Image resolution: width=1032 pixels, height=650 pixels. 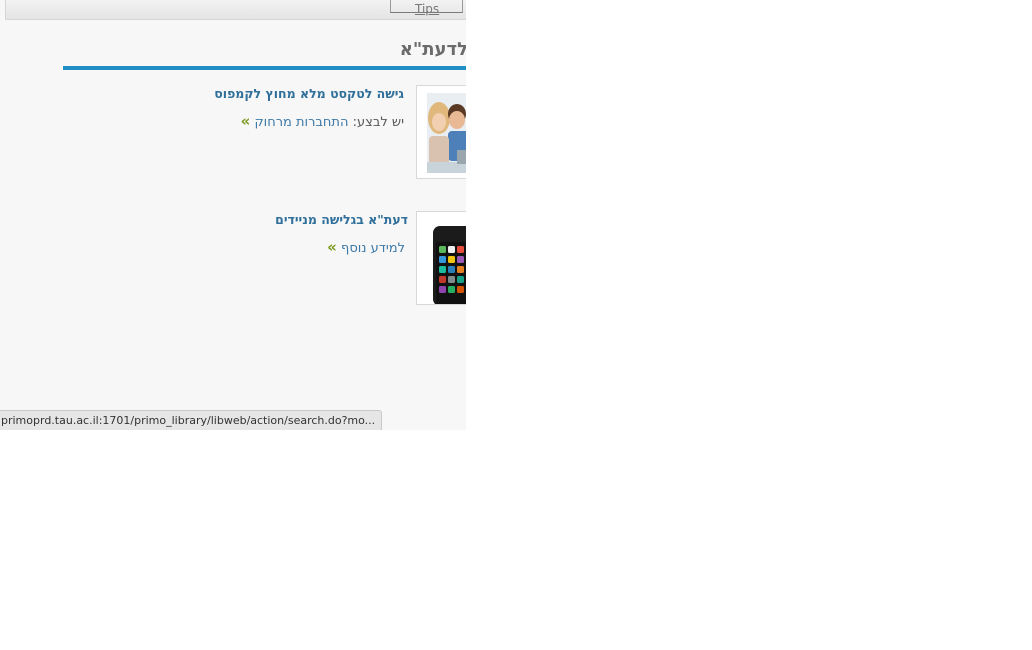 I want to click on more-info-link: למידע נוסף, so click(x=373, y=248).